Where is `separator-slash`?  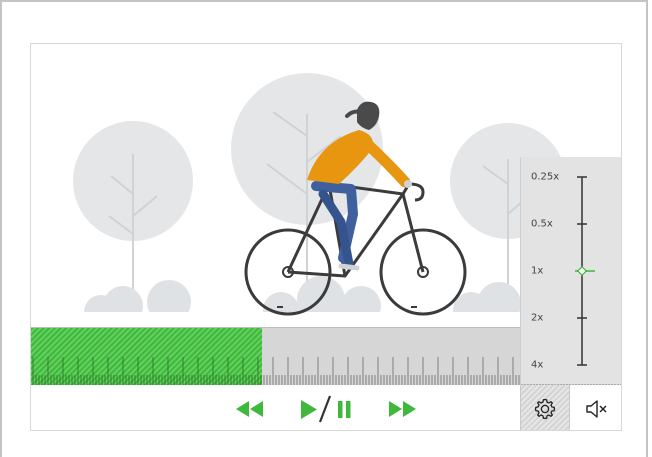 separator-slash is located at coordinates (325, 408).